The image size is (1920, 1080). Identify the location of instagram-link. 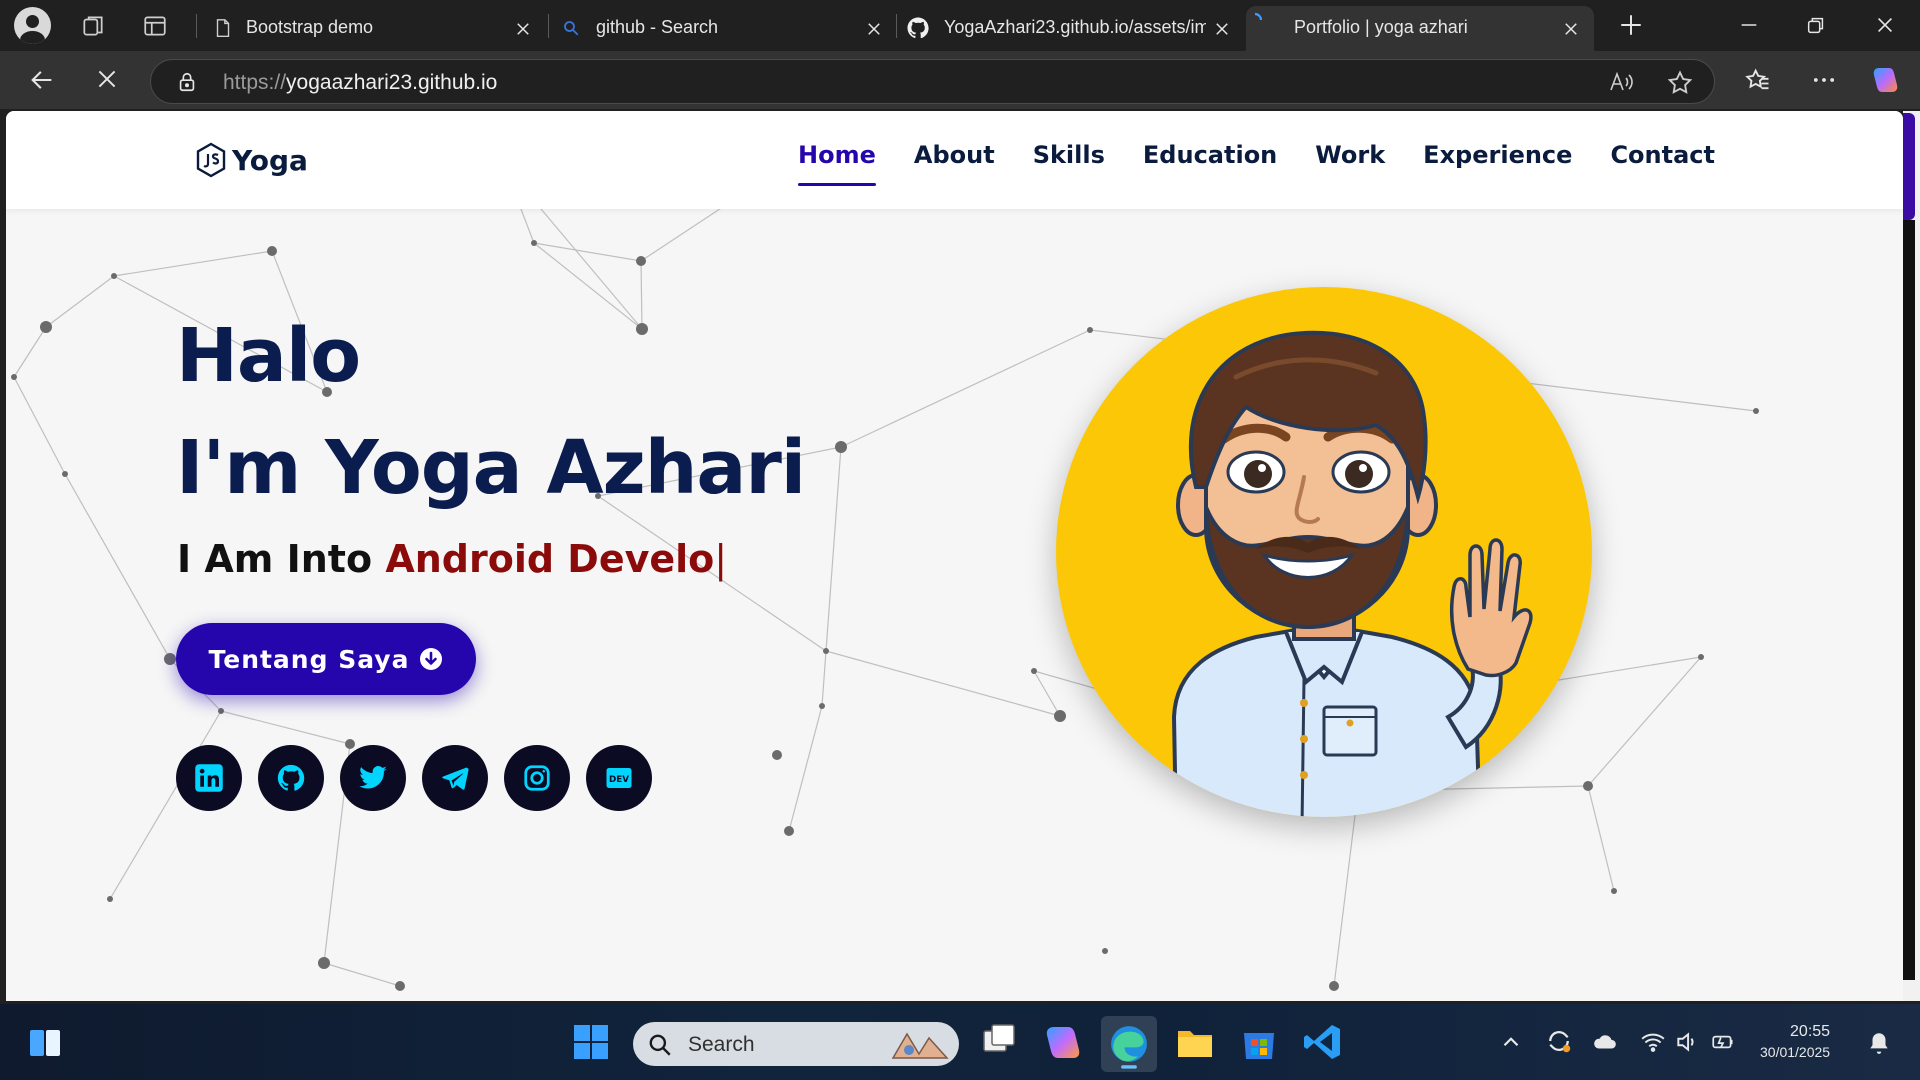
(537, 778).